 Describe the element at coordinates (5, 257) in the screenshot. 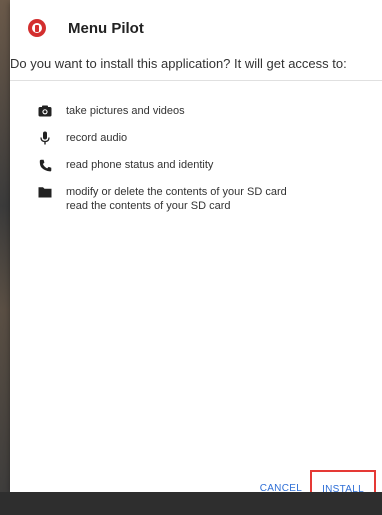

I see `background-edge` at that location.